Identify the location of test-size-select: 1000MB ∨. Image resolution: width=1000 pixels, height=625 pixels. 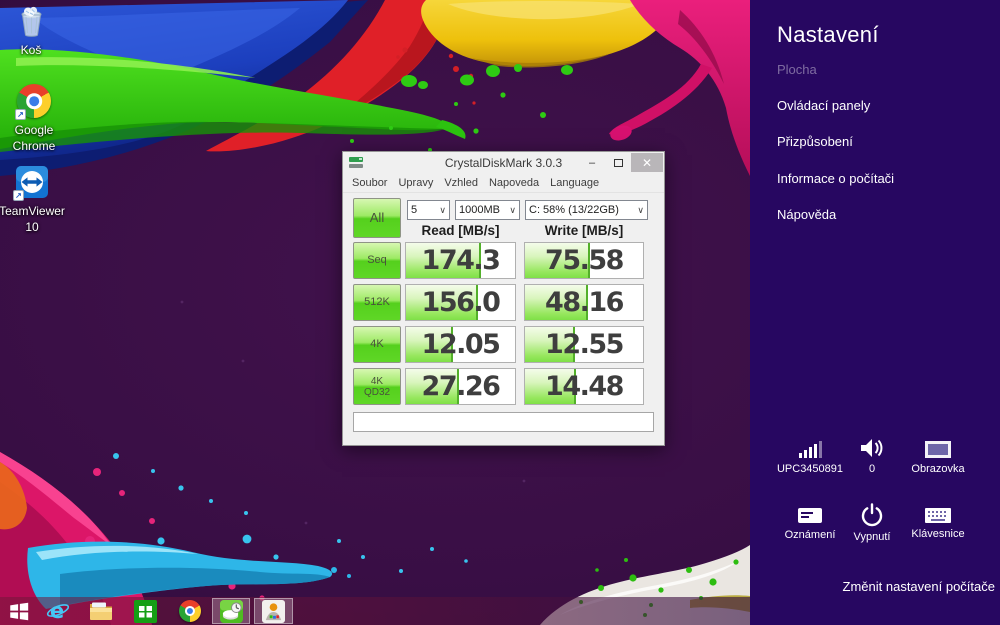
(487, 210).